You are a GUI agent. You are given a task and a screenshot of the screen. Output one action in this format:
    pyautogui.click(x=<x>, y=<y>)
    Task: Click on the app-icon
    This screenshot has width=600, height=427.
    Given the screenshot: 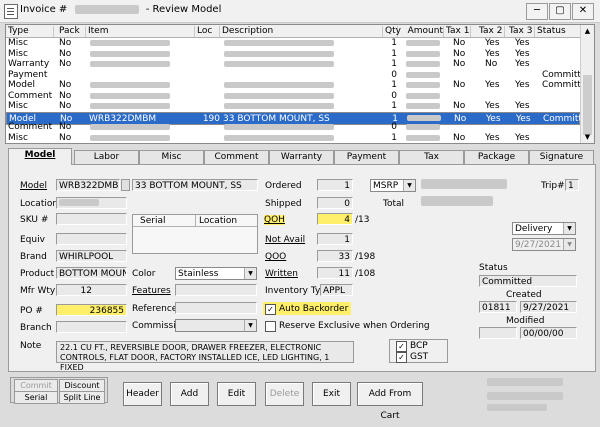 What is the action you would take?
    pyautogui.click(x=11, y=11)
    